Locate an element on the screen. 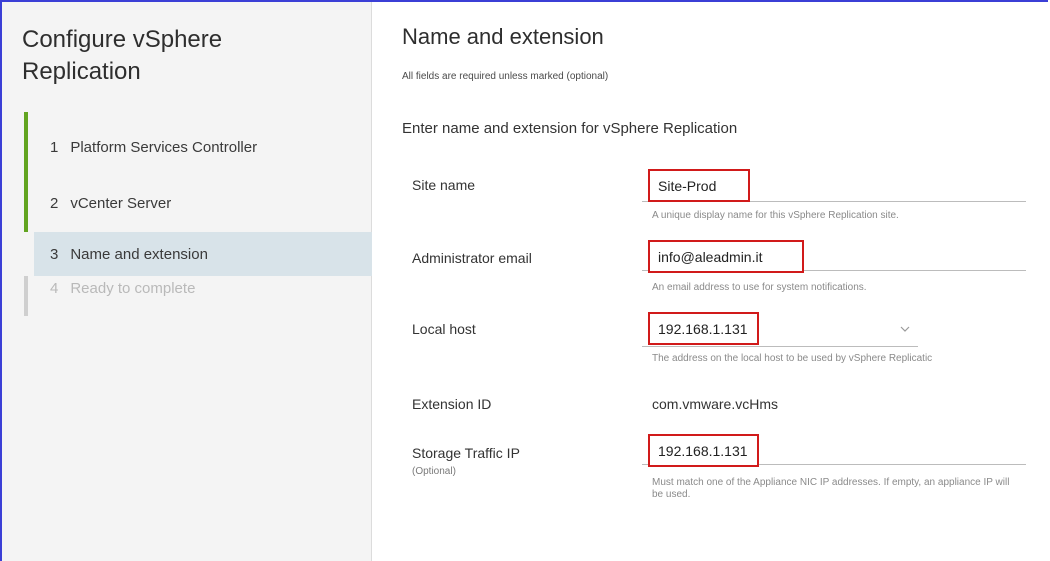 This screenshot has width=1050, height=561. page-title: Name and extension is located at coordinates (503, 36).